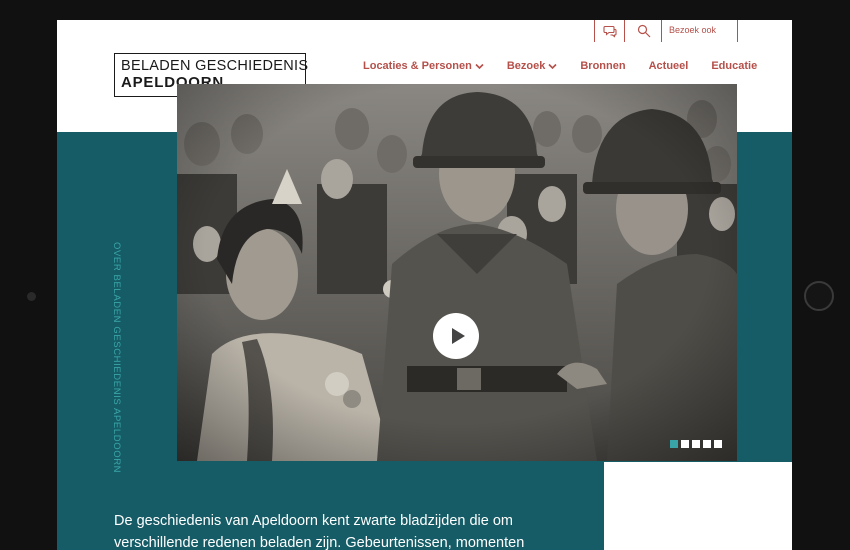 The height and width of the screenshot is (550, 850). I want to click on nav-item-label: Bezoek, so click(526, 66).